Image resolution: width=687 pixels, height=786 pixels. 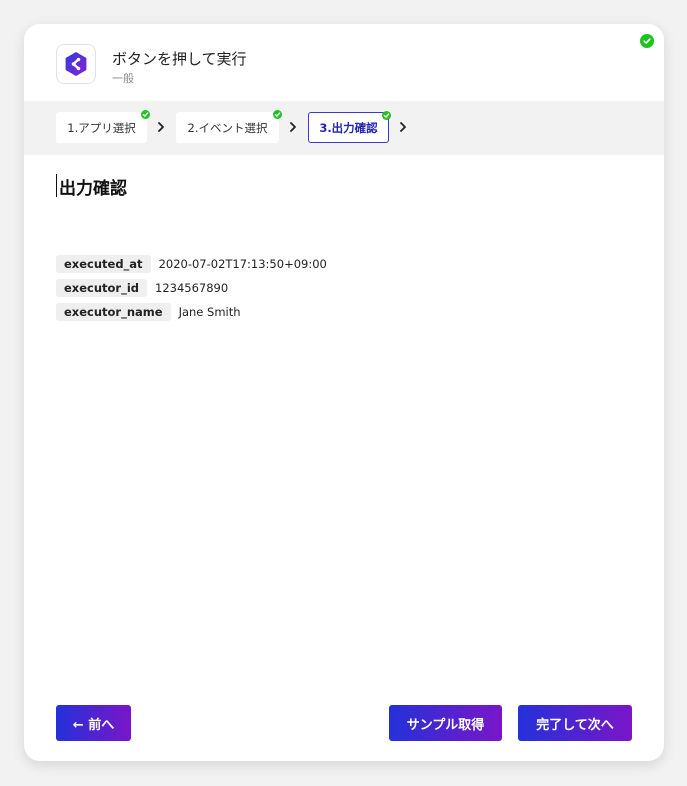 I want to click on step-navigation: 1.アプリ選択 2.イベント選択 3.出力確認, so click(x=344, y=128).